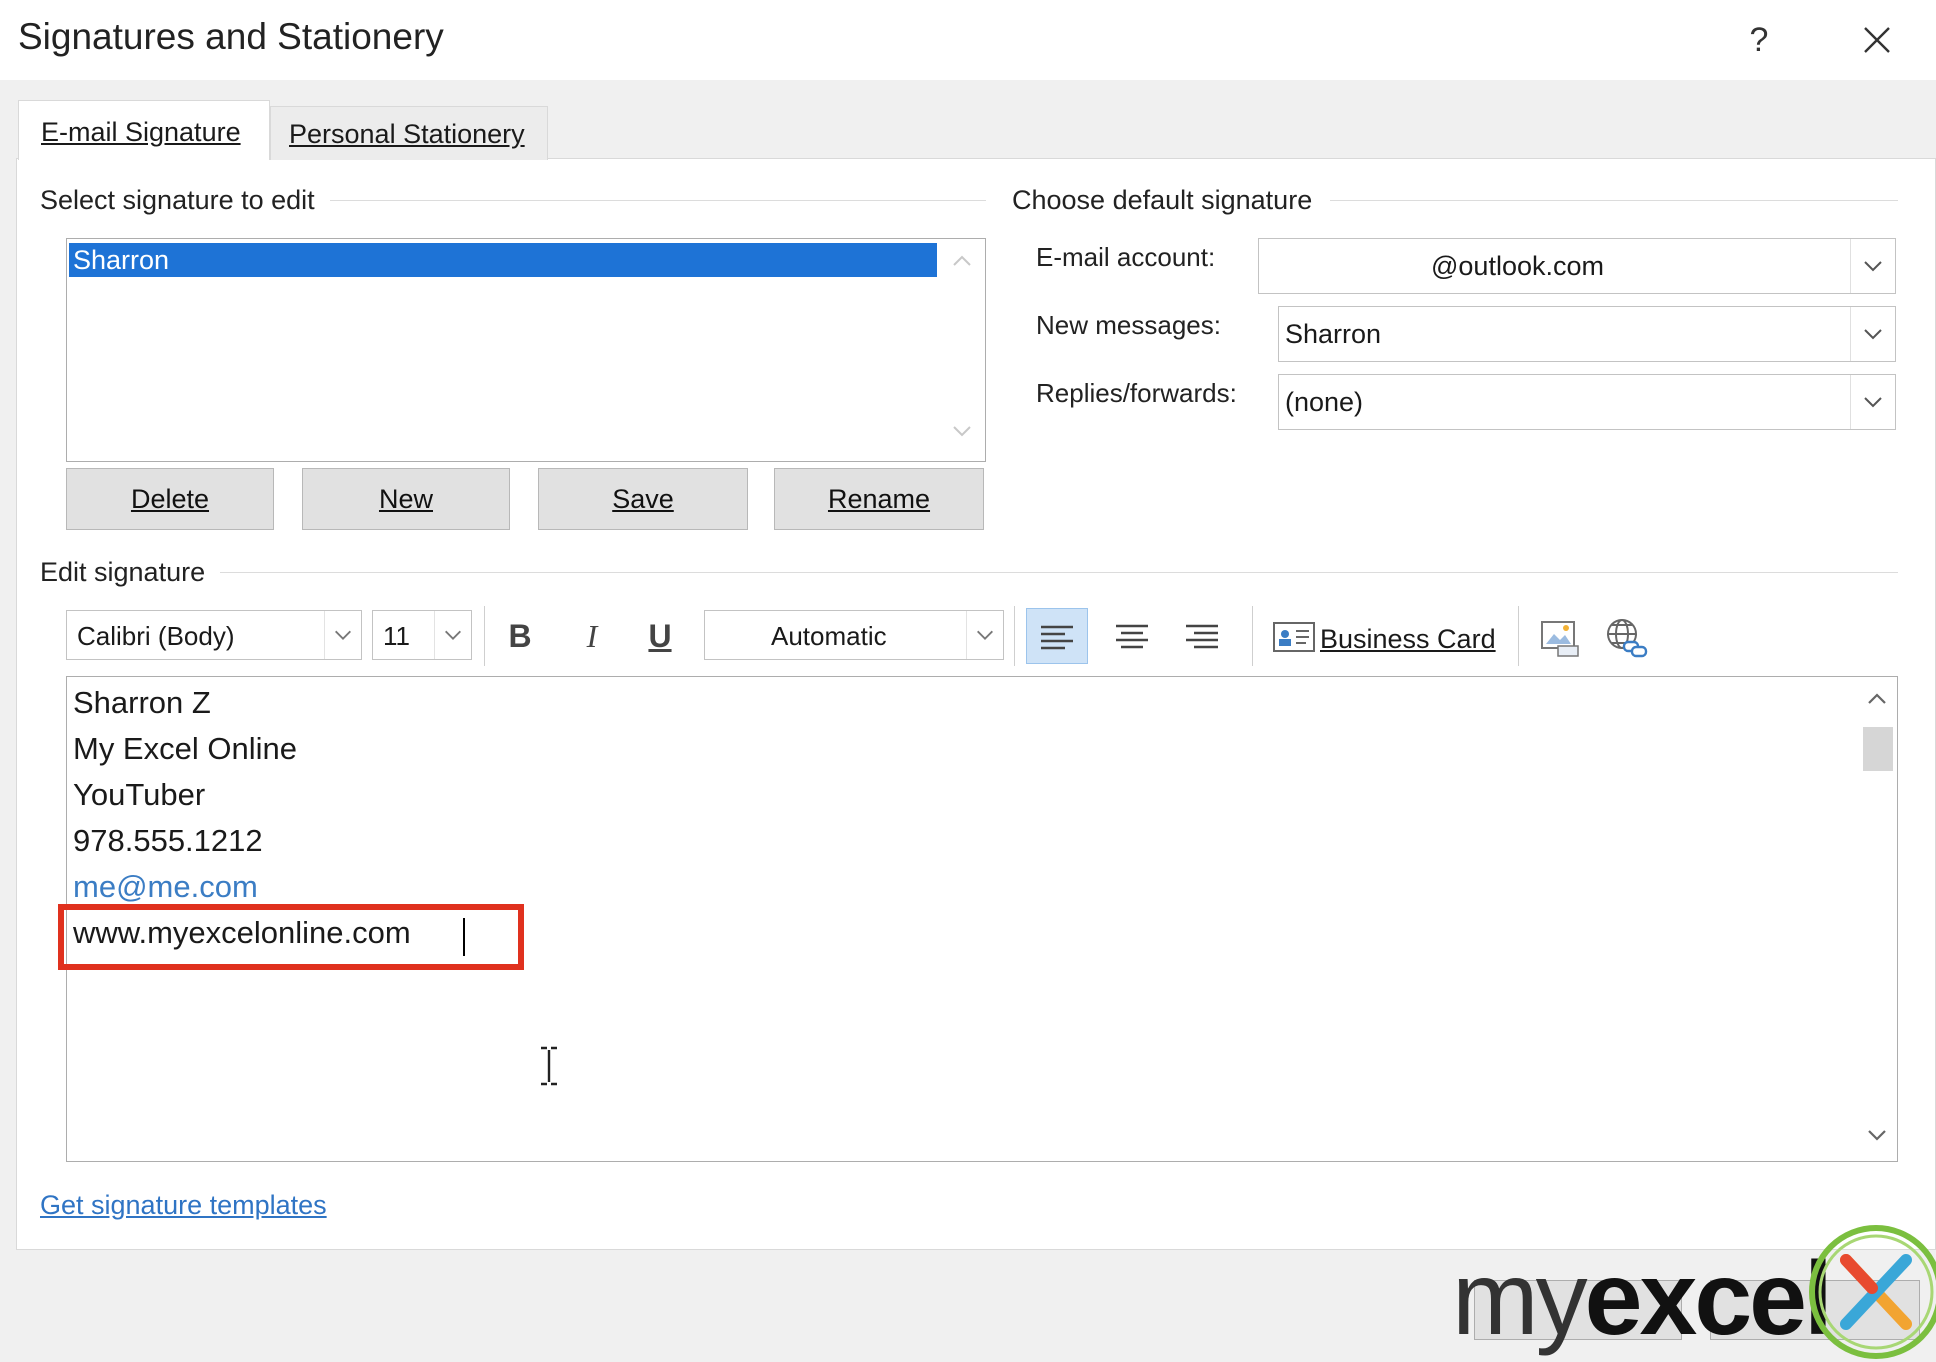  I want to click on tab-email-signature-label: E-mail Signature, so click(141, 132).